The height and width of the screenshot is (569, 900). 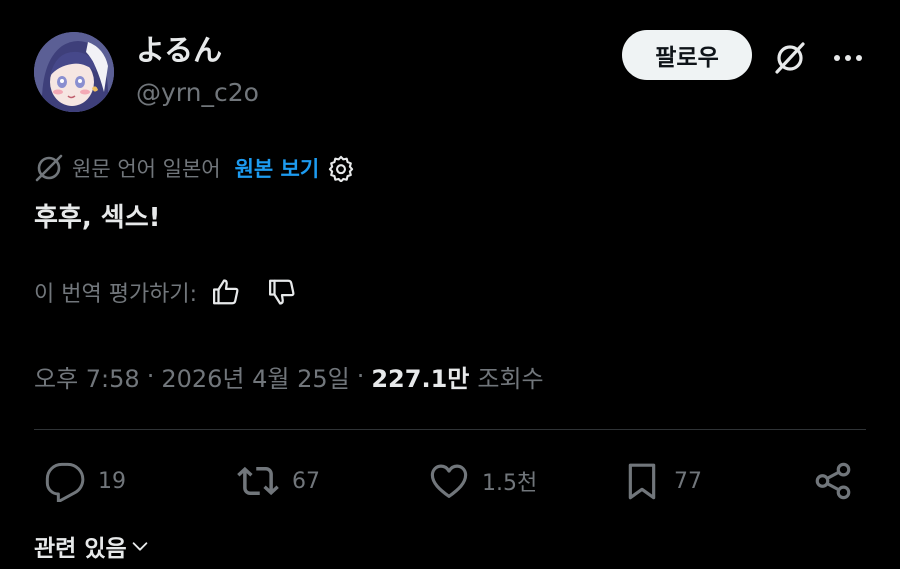 I want to click on rate-translation: 이 번역 평가하기:, so click(x=165, y=292).